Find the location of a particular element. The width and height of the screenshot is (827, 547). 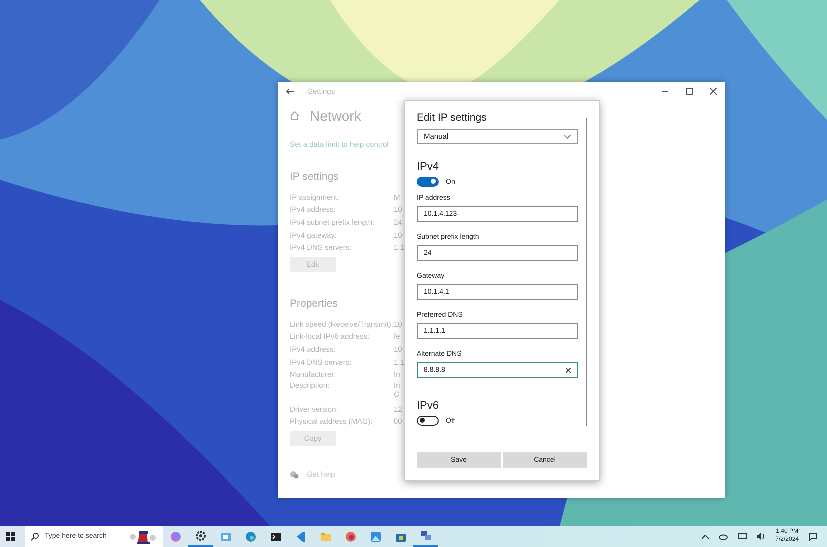

copilot-icon is located at coordinates (176, 536).